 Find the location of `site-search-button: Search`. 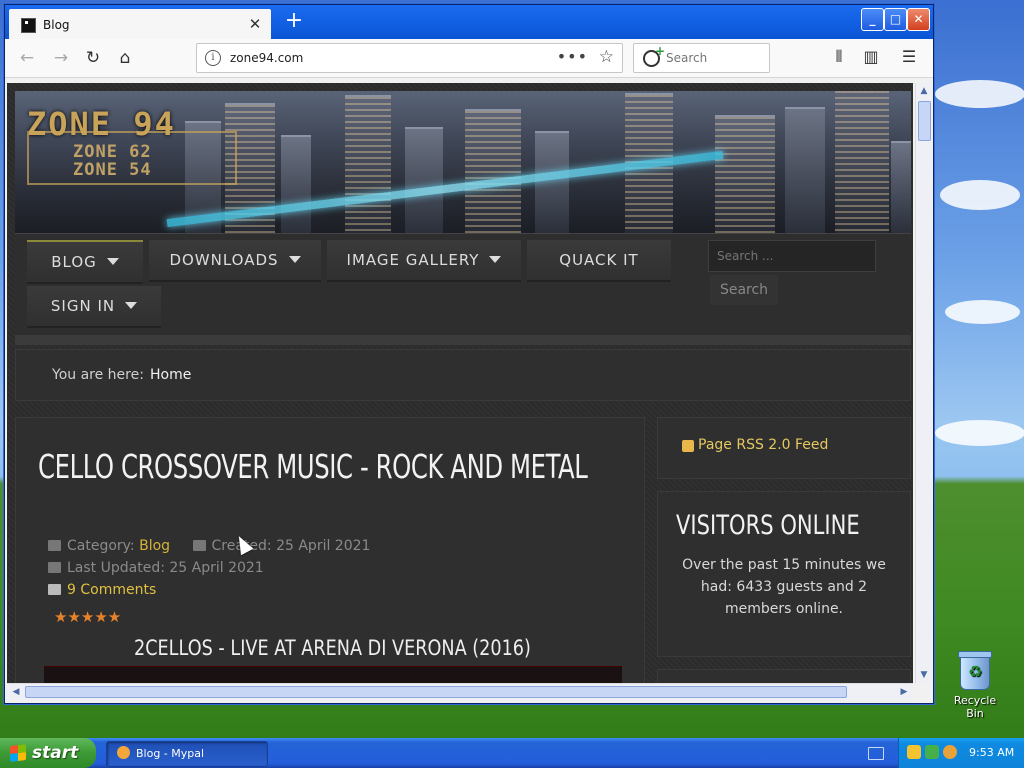

site-search-button: Search is located at coordinates (744, 290).